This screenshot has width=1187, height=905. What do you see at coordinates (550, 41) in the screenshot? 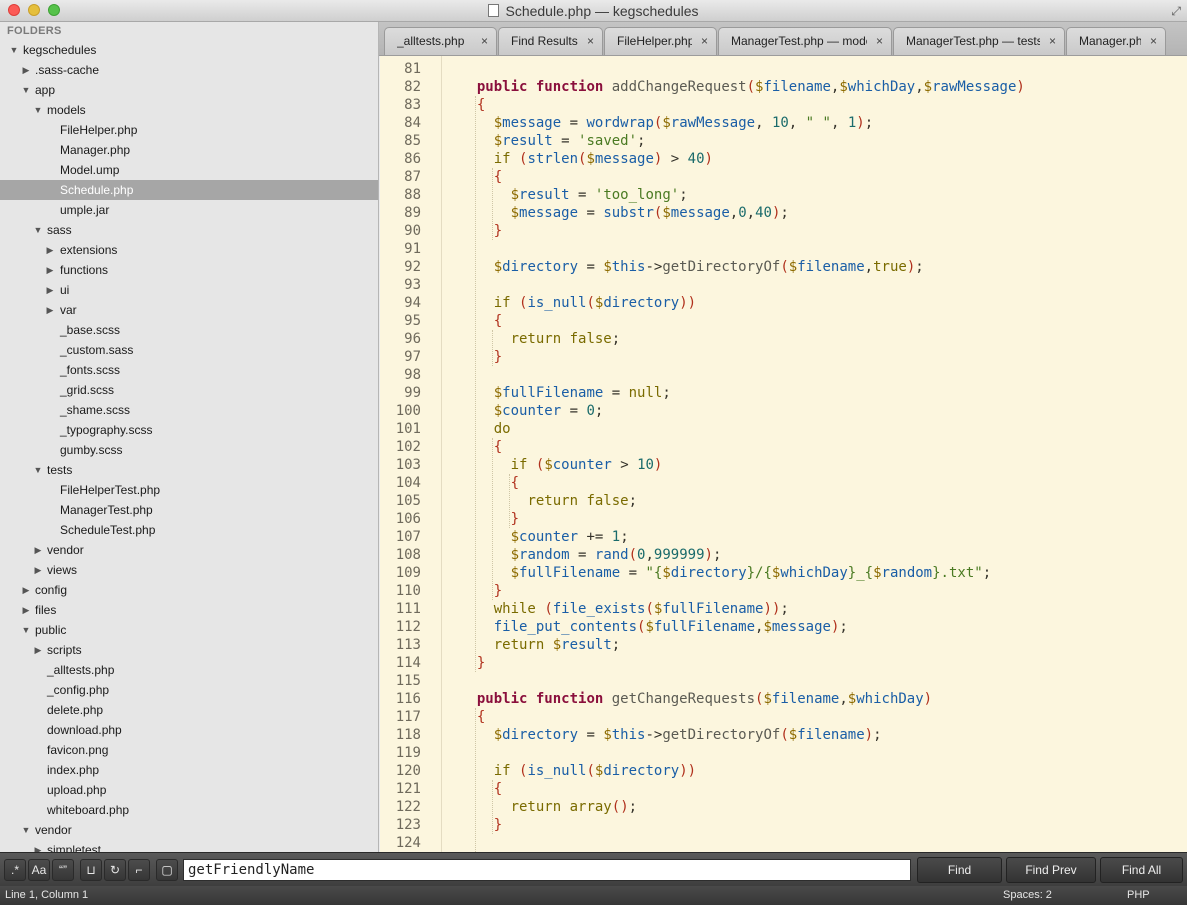
I see `editor-tab: Find Results ×` at bounding box center [550, 41].